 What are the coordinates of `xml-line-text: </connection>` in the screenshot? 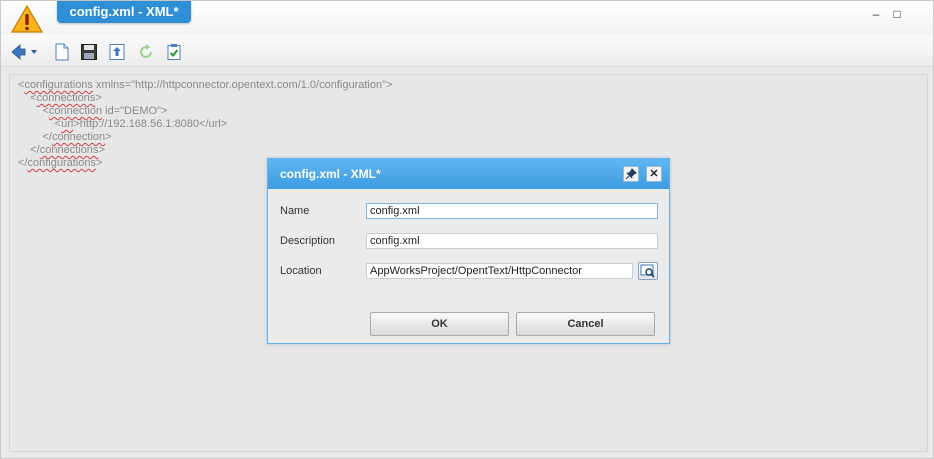 It's located at (65, 137).